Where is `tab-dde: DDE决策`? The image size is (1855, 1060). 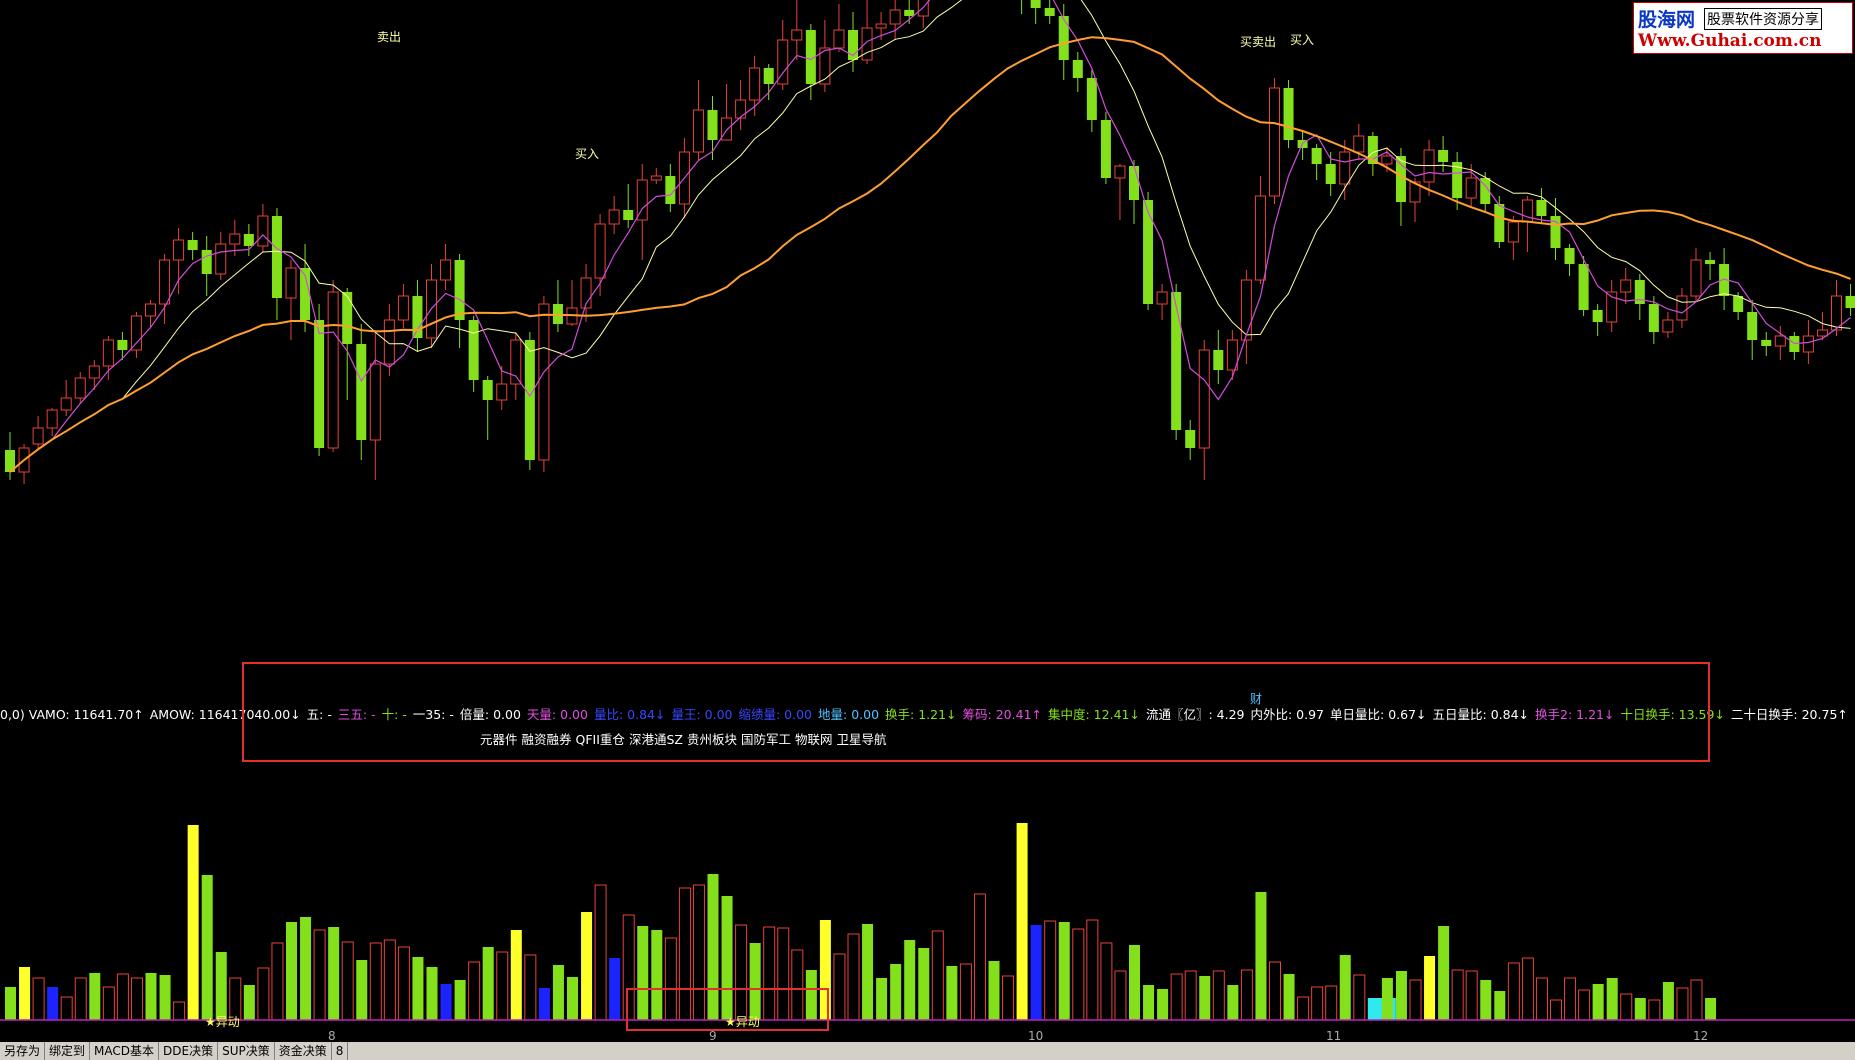 tab-dde: DDE决策 is located at coordinates (189, 1051).